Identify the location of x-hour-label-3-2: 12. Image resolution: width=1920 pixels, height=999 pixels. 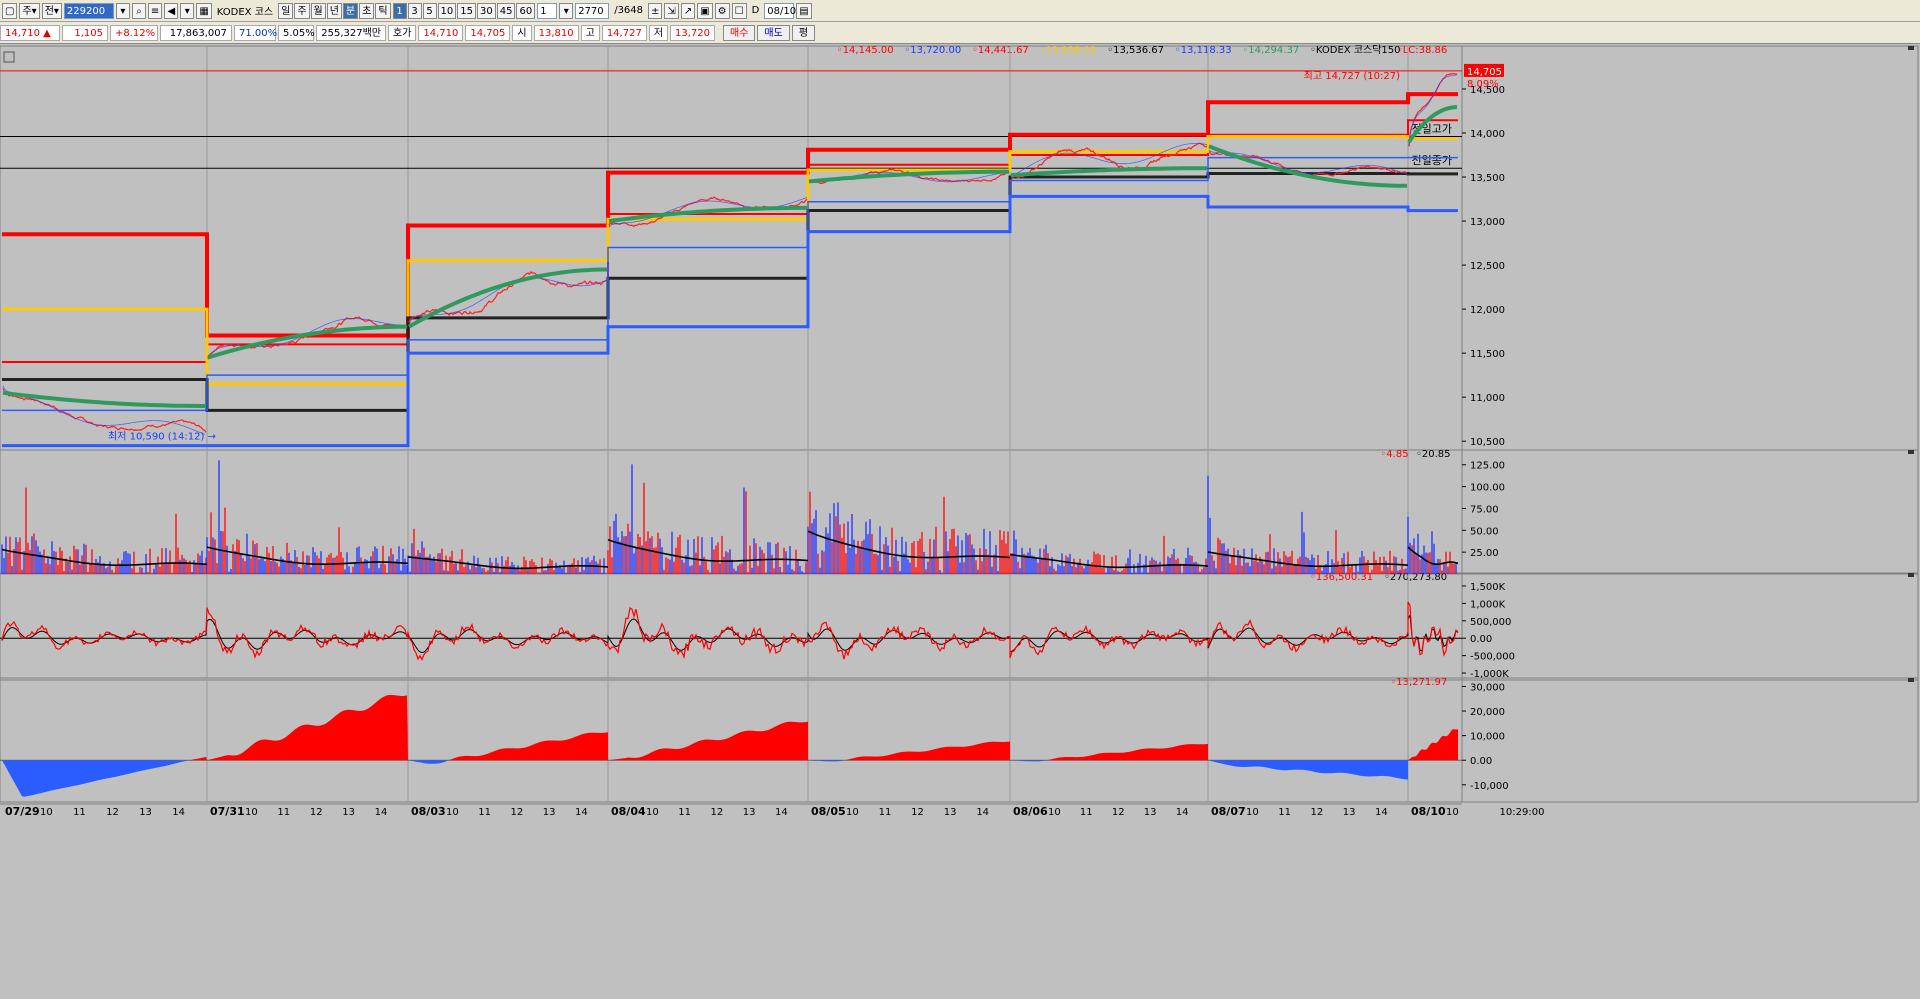
(717, 812).